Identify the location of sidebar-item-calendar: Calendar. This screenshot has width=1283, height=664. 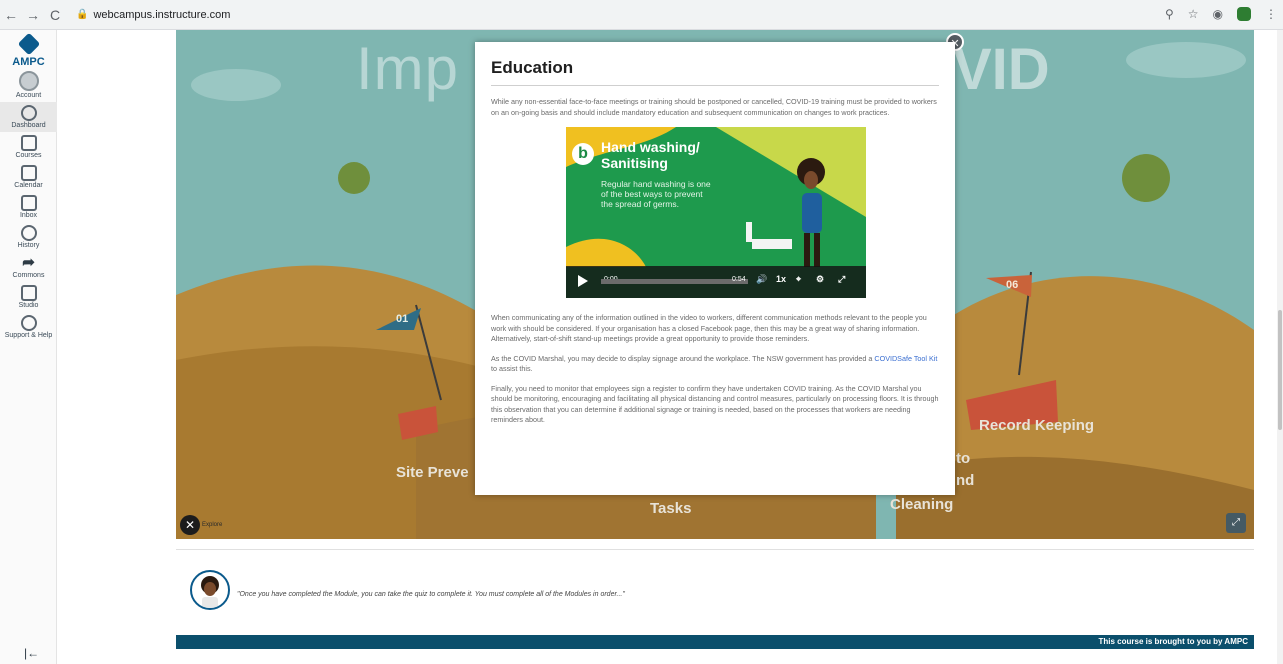
(28, 177).